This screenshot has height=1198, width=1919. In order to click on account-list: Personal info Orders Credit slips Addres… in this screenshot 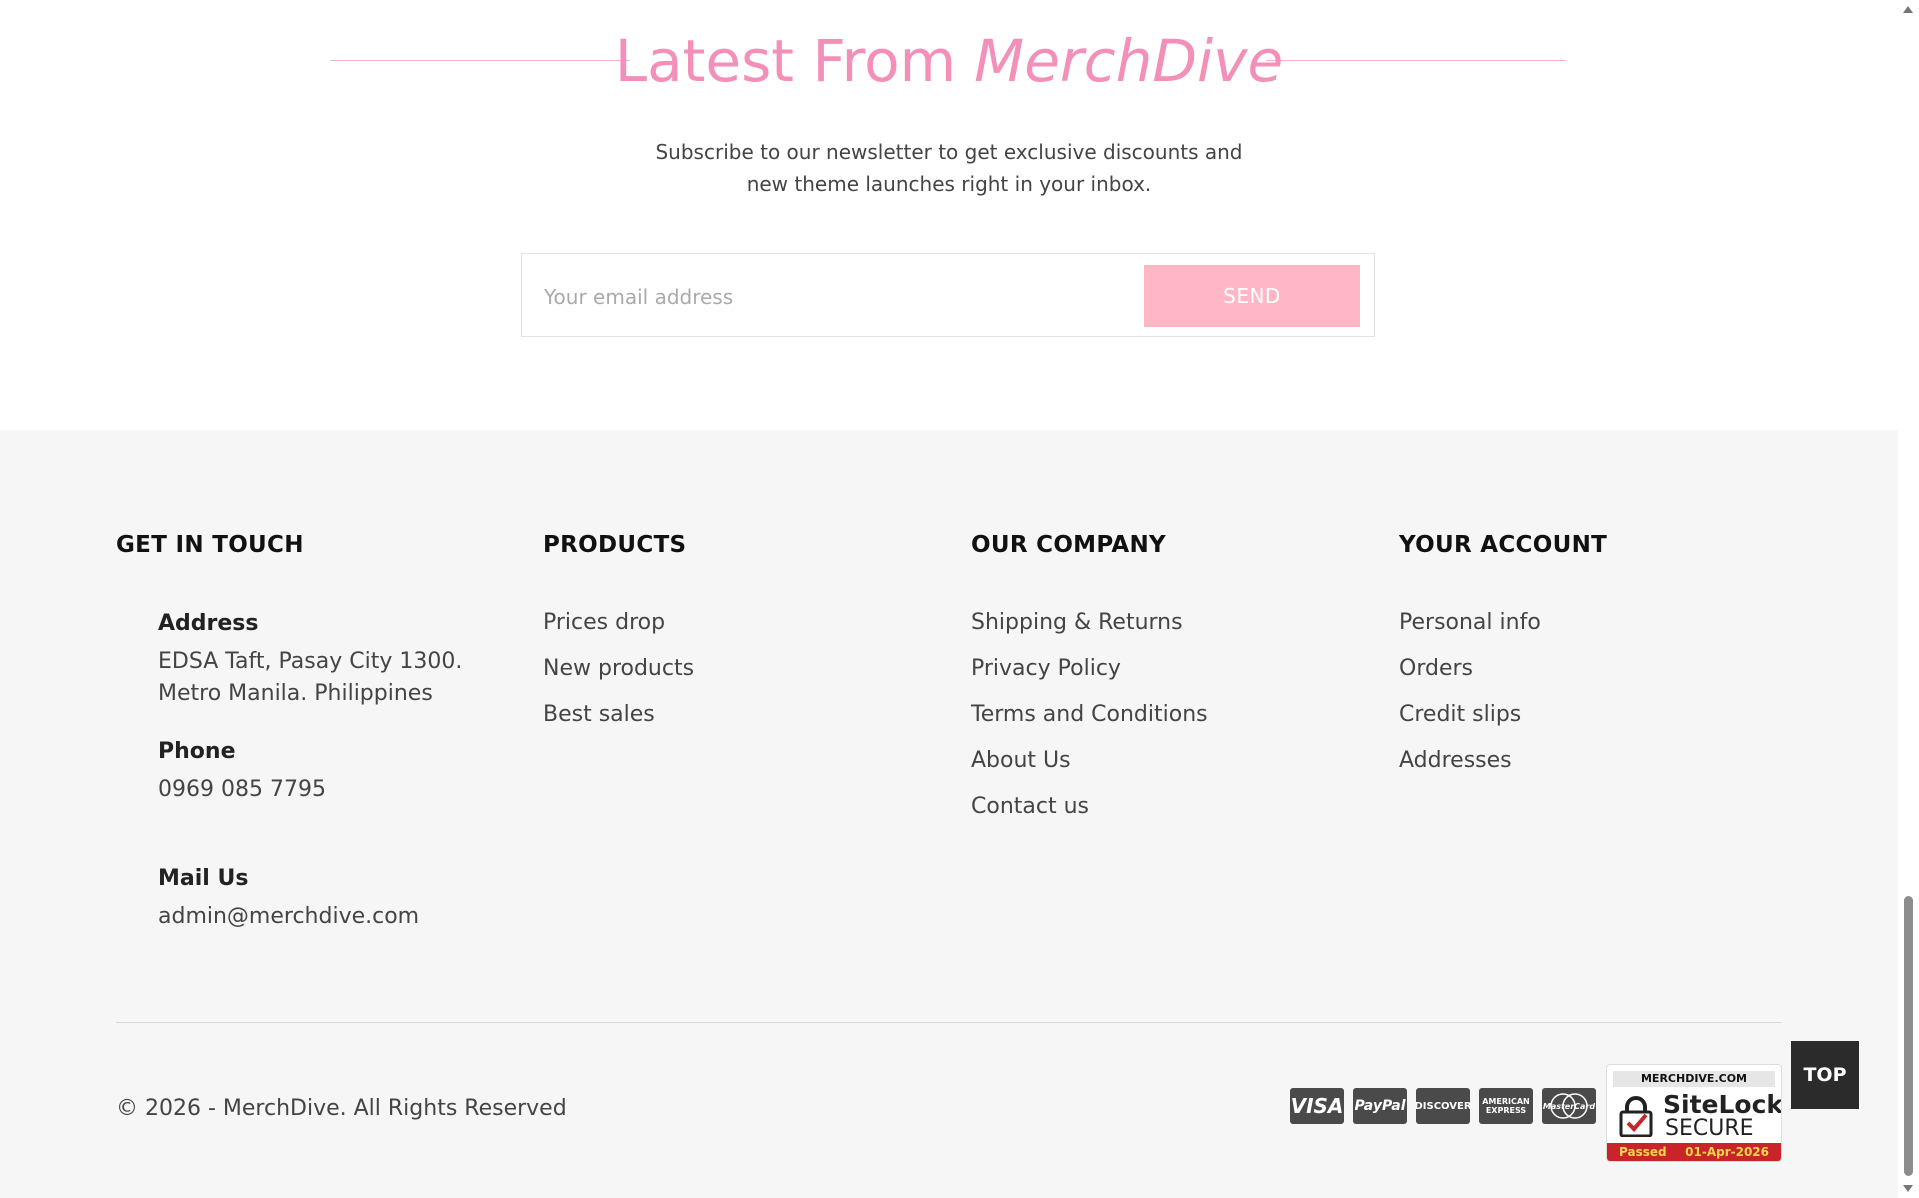, I will do `click(1470, 692)`.